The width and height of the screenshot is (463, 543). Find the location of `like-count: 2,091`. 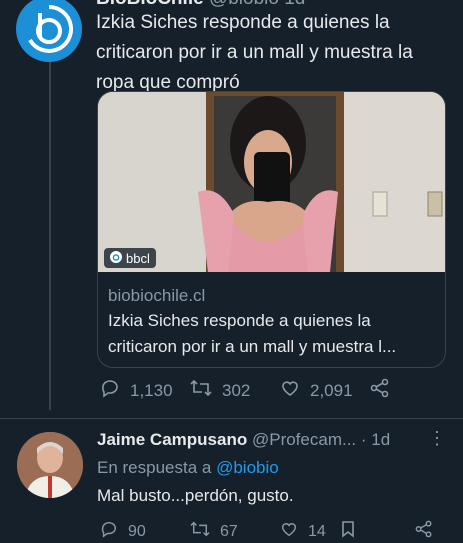

like-count: 2,091 is located at coordinates (331, 390).